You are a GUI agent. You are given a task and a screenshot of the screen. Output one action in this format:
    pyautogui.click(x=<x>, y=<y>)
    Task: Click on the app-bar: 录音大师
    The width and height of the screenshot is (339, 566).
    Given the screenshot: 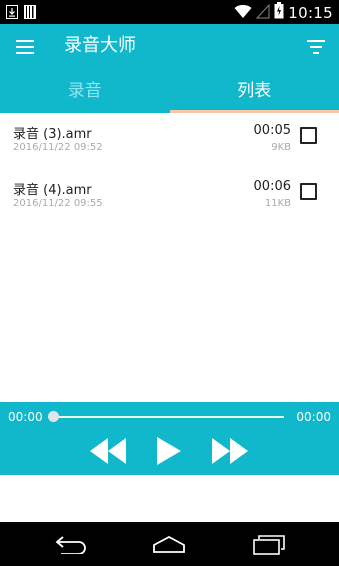 What is the action you would take?
    pyautogui.click(x=169, y=47)
    